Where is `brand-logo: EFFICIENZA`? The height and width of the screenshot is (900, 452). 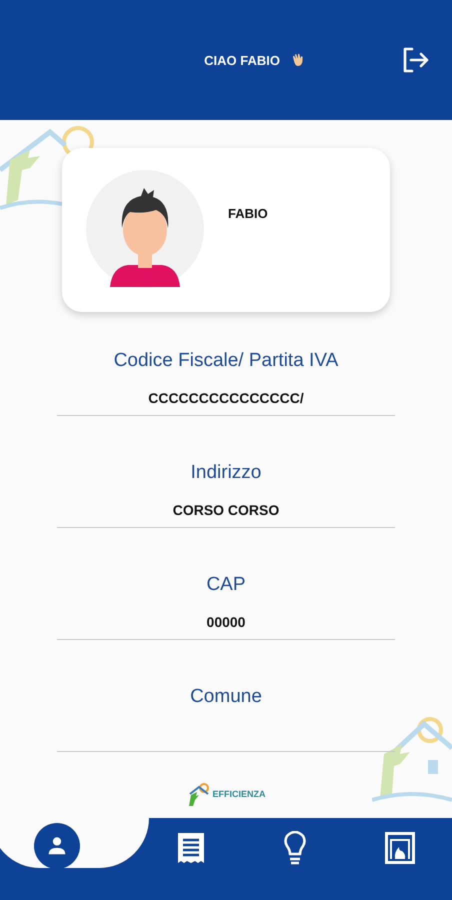
brand-logo: EFFICIENZA is located at coordinates (226, 794).